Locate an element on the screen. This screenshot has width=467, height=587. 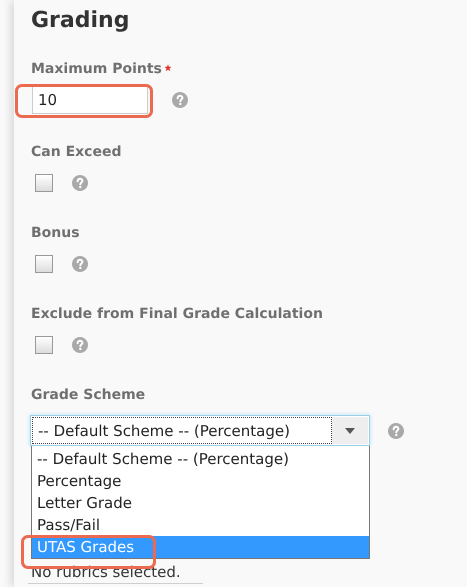
field-label: Can Exceed is located at coordinates (76, 152).